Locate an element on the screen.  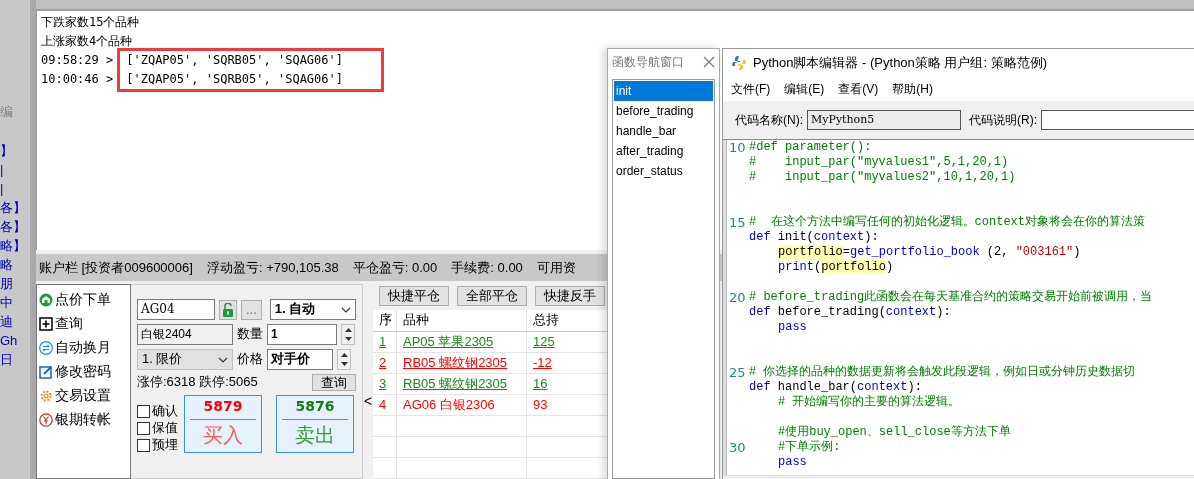
column-header: 品种 is located at coordinates (462, 320).